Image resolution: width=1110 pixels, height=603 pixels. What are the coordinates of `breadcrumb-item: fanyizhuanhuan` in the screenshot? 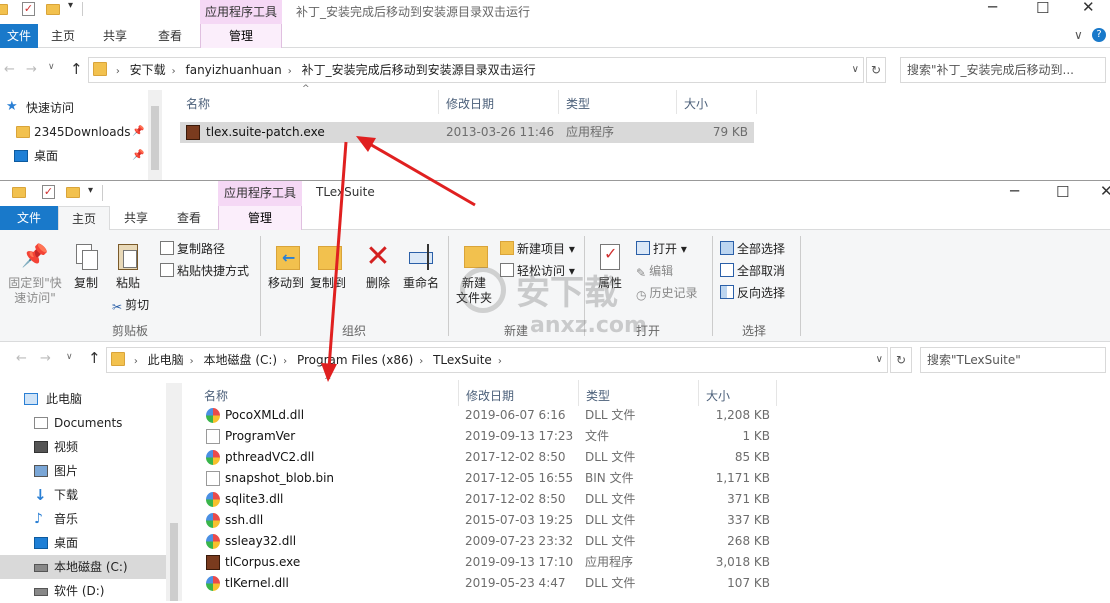 It's located at (234, 70).